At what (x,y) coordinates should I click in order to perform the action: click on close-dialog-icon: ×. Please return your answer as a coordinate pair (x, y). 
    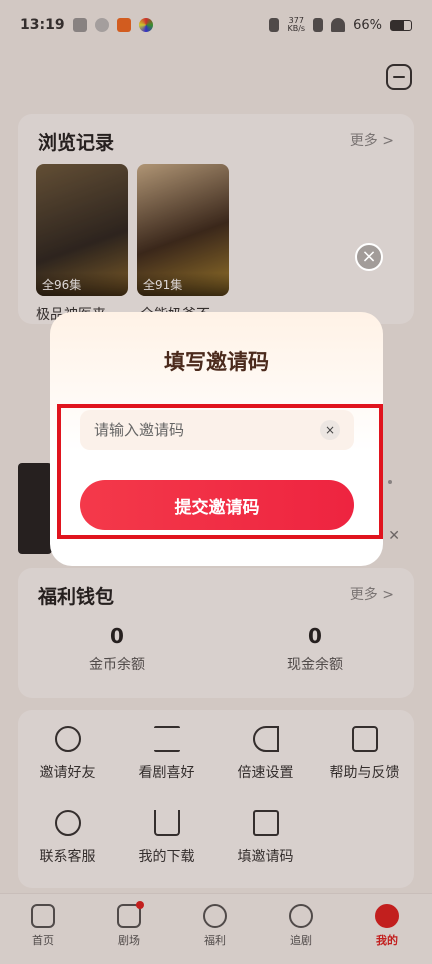
    Looking at the image, I should click on (369, 257).